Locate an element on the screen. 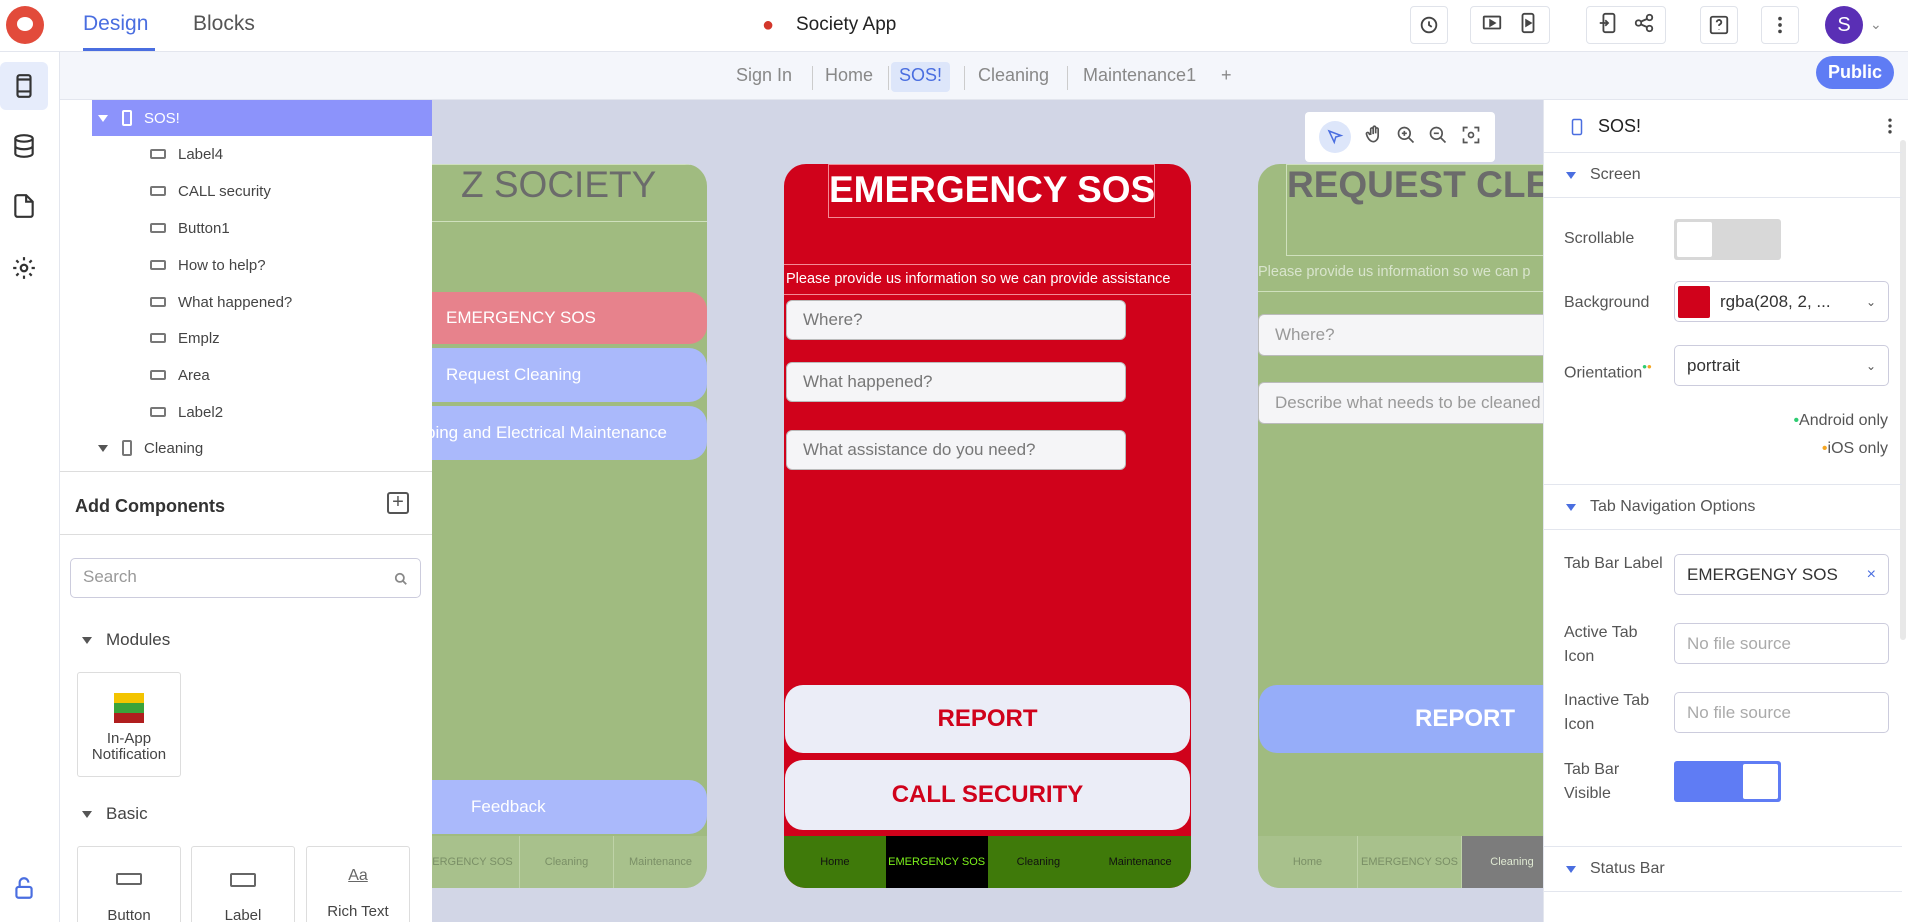  where-input: Where? is located at coordinates (956, 320).